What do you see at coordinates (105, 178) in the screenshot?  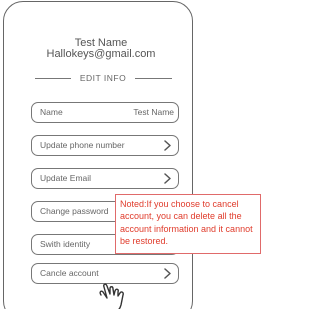 I see `update-email-row: Update Email` at bounding box center [105, 178].